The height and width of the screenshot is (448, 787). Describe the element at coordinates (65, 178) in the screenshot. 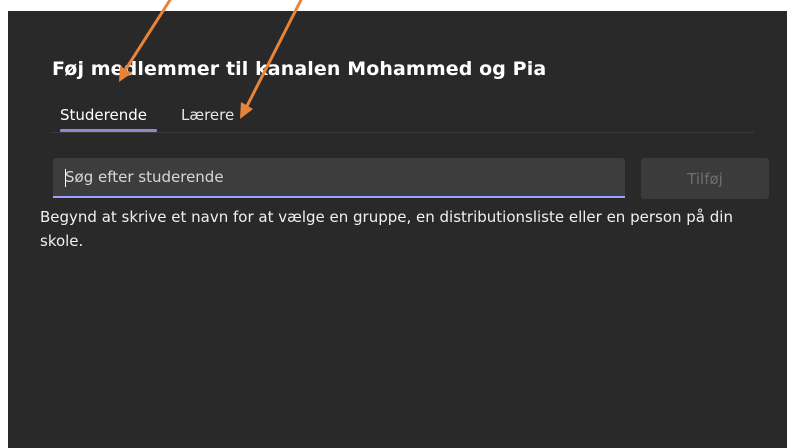

I see `text-cursor` at that location.